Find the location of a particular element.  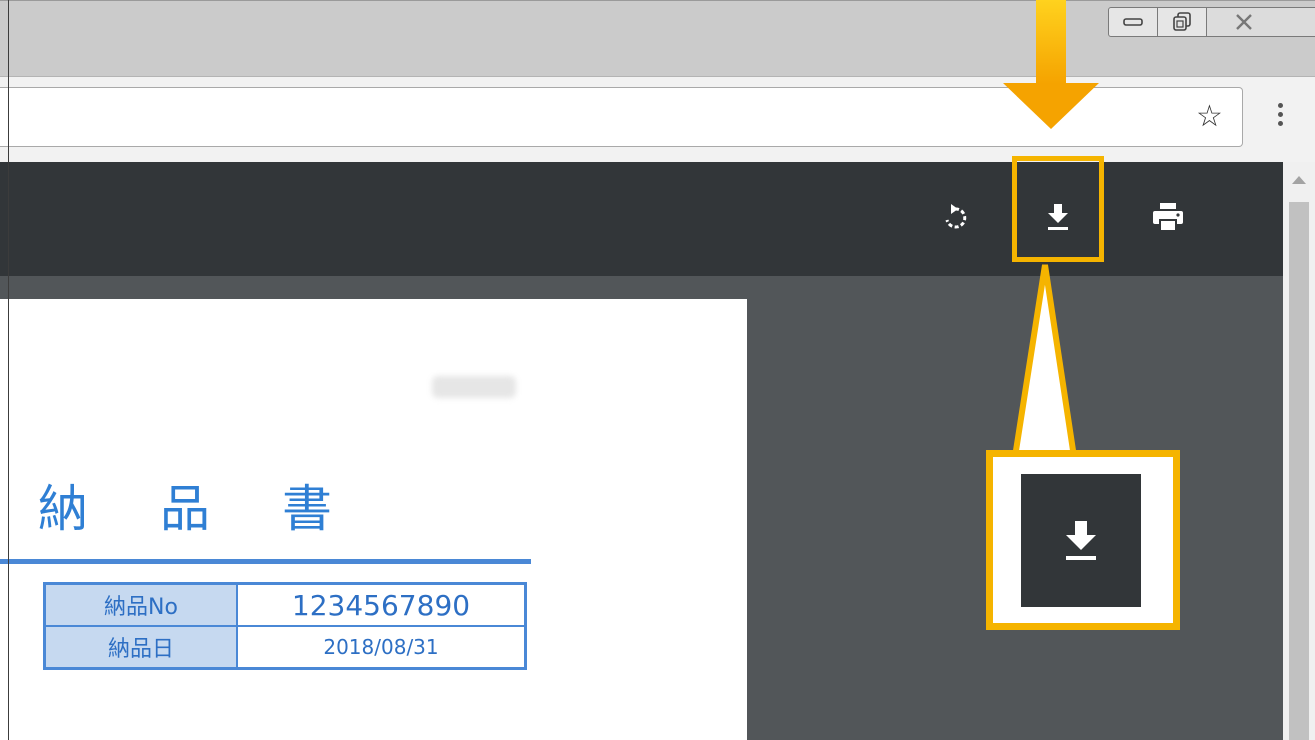

download-highlight-box is located at coordinates (1058, 209).